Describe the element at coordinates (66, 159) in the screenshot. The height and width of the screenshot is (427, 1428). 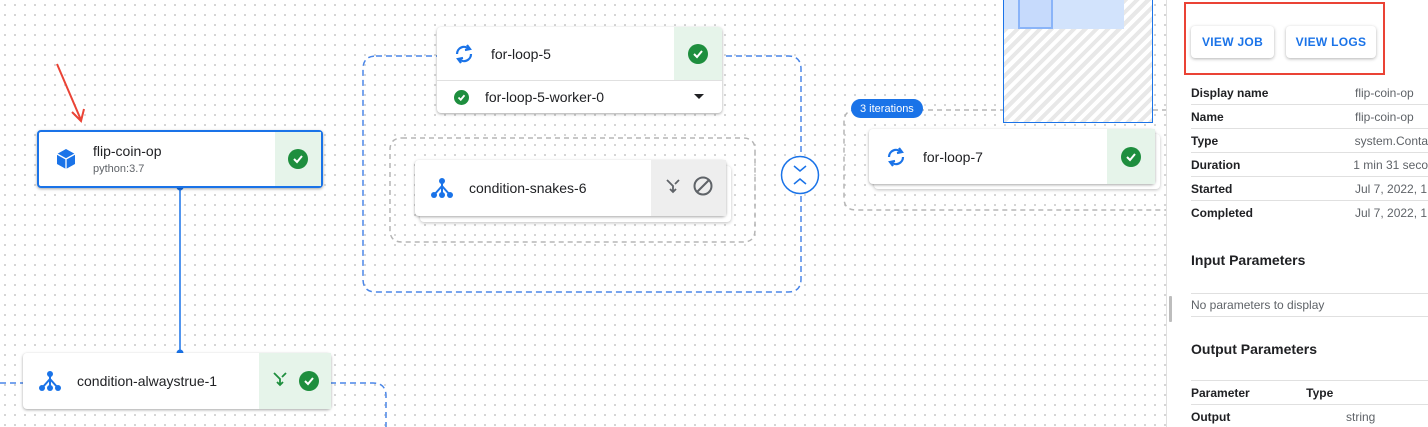
I see `cube-icon` at that location.